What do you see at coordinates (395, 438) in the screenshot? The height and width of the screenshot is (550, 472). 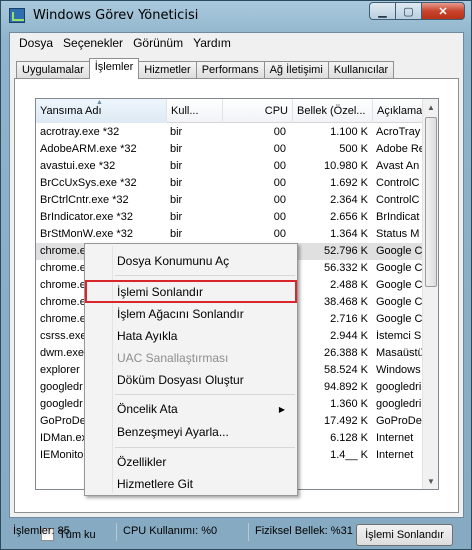 I see `process-description: Internet` at bounding box center [395, 438].